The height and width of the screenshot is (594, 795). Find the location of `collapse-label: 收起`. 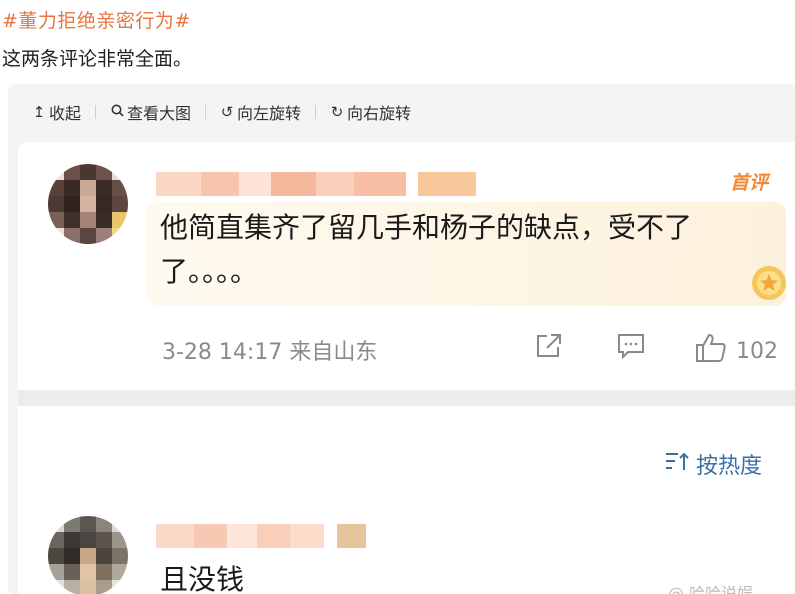

collapse-label: 收起 is located at coordinates (65, 113).